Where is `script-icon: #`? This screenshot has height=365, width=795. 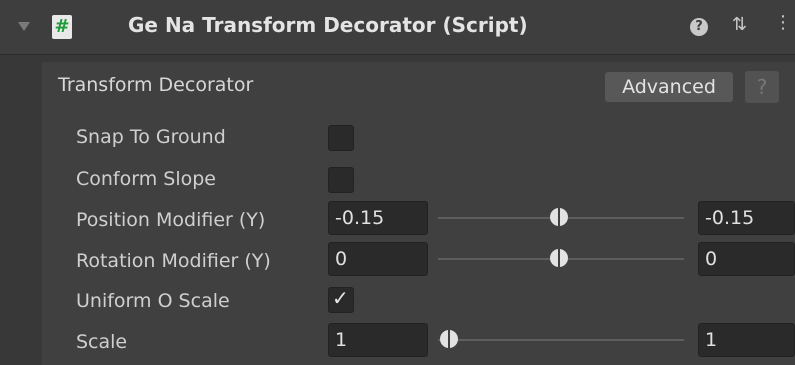 script-icon: # is located at coordinates (62, 27).